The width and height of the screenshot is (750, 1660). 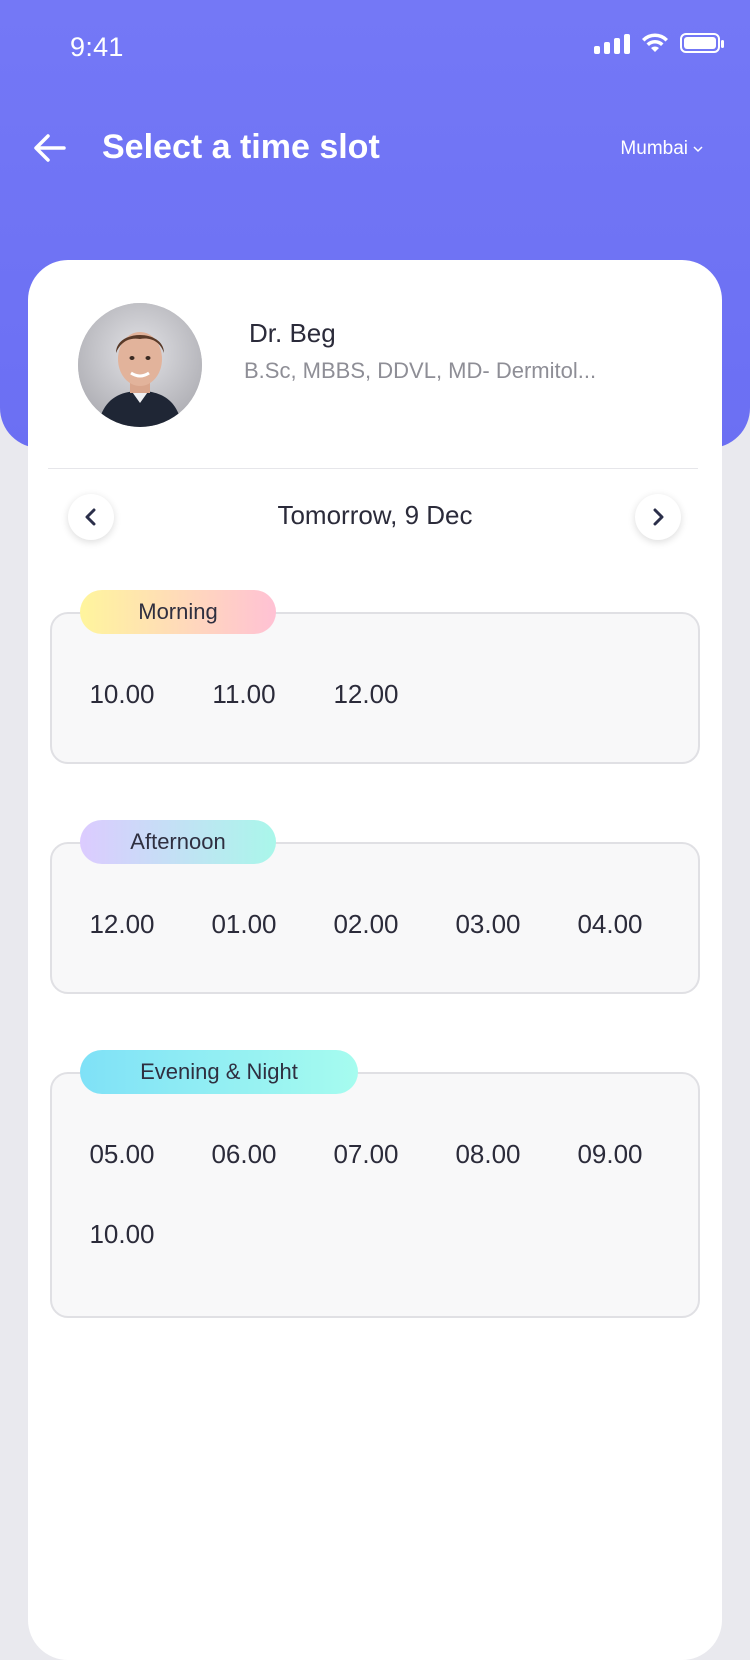 I want to click on doctor-avatar, so click(x=140, y=365).